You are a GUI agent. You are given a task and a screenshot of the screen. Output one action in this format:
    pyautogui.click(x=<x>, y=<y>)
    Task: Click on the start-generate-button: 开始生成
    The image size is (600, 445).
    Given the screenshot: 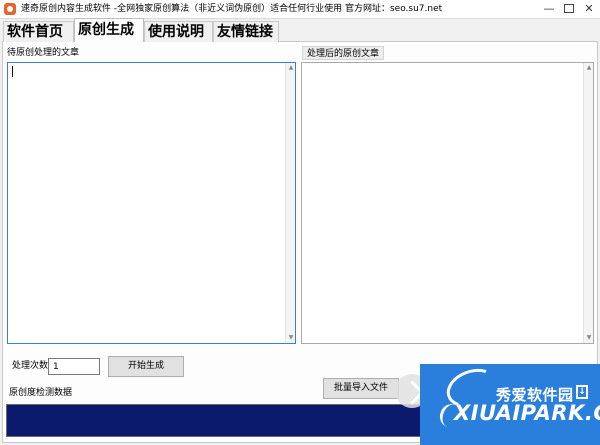 What is the action you would take?
    pyautogui.click(x=146, y=366)
    